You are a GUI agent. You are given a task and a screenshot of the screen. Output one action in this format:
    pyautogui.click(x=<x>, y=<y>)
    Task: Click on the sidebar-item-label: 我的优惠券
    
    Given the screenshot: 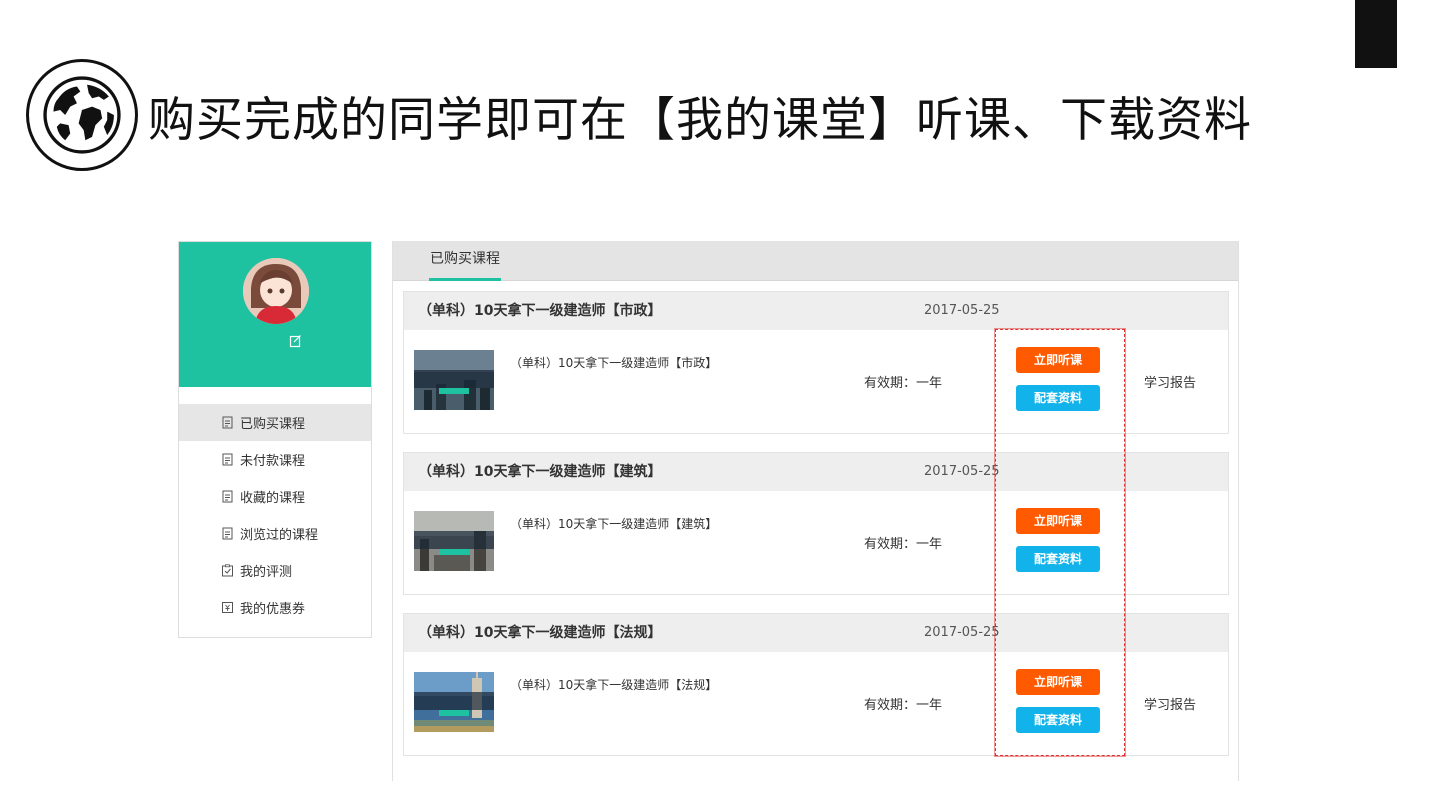 What is the action you would take?
    pyautogui.click(x=273, y=609)
    